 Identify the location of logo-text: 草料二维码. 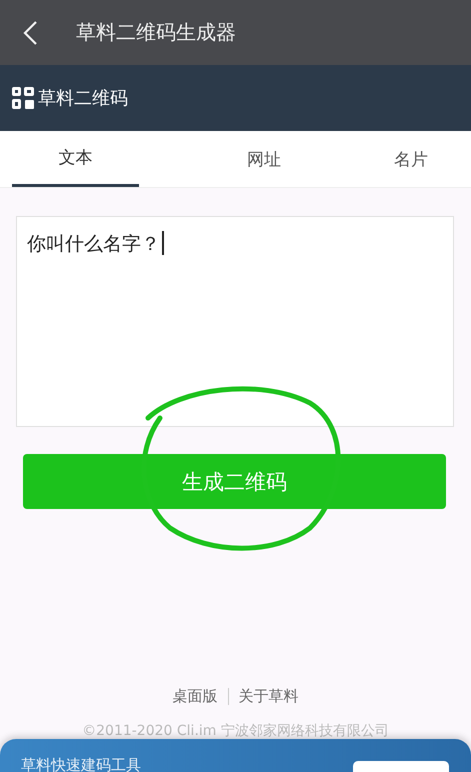
(83, 98).